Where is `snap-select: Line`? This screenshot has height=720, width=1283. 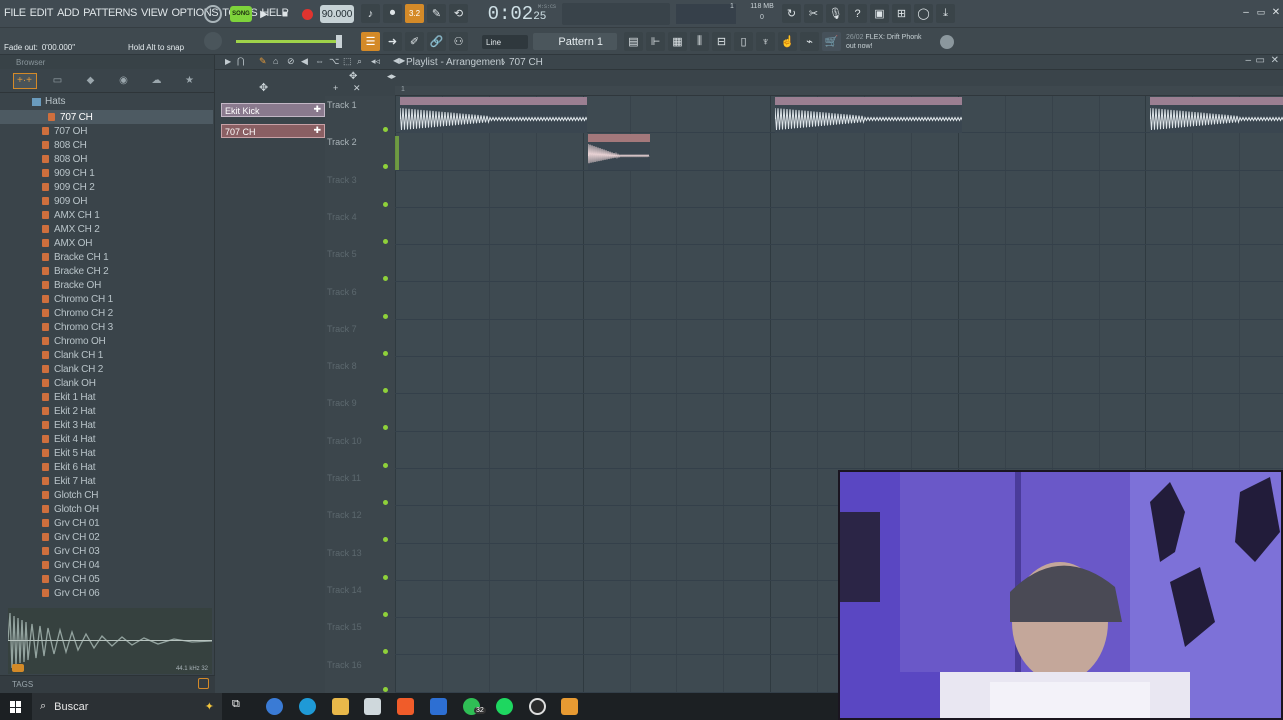
snap-select: Line is located at coordinates (505, 42).